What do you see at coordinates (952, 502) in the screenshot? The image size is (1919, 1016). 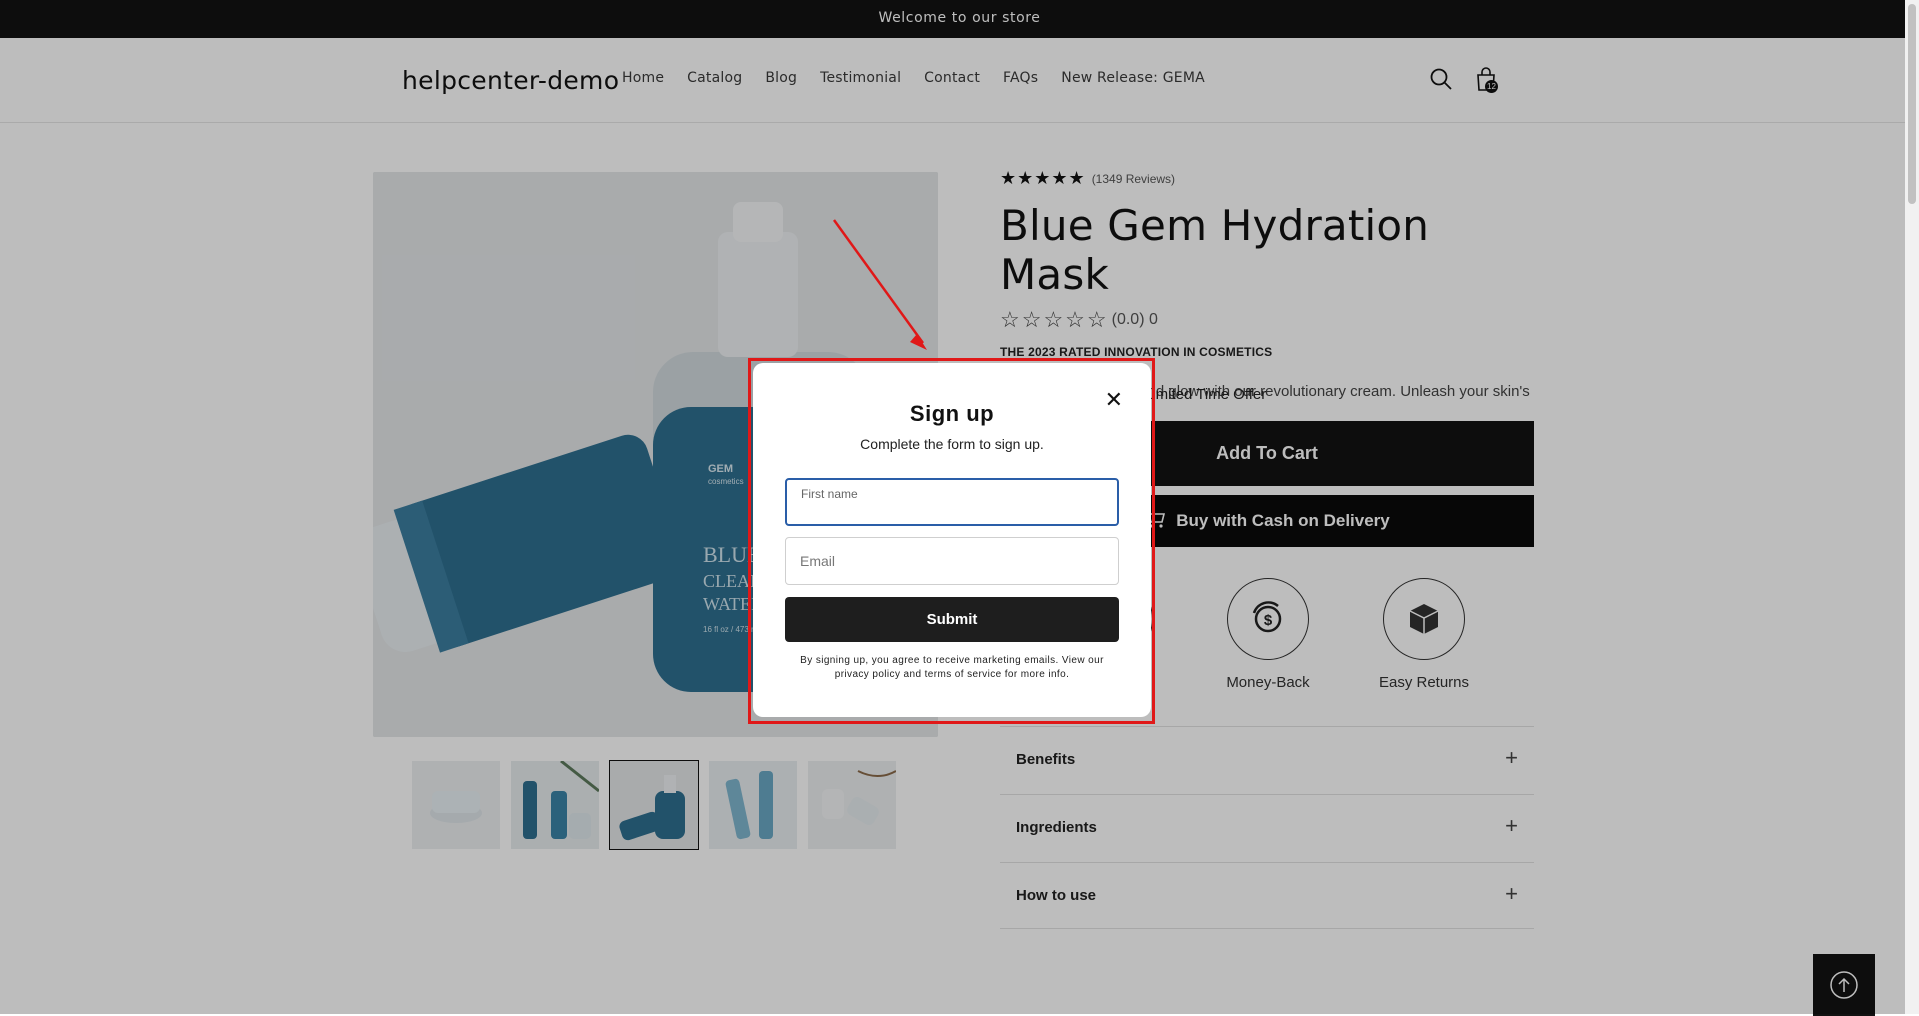 I see `first-name-field: First name` at bounding box center [952, 502].